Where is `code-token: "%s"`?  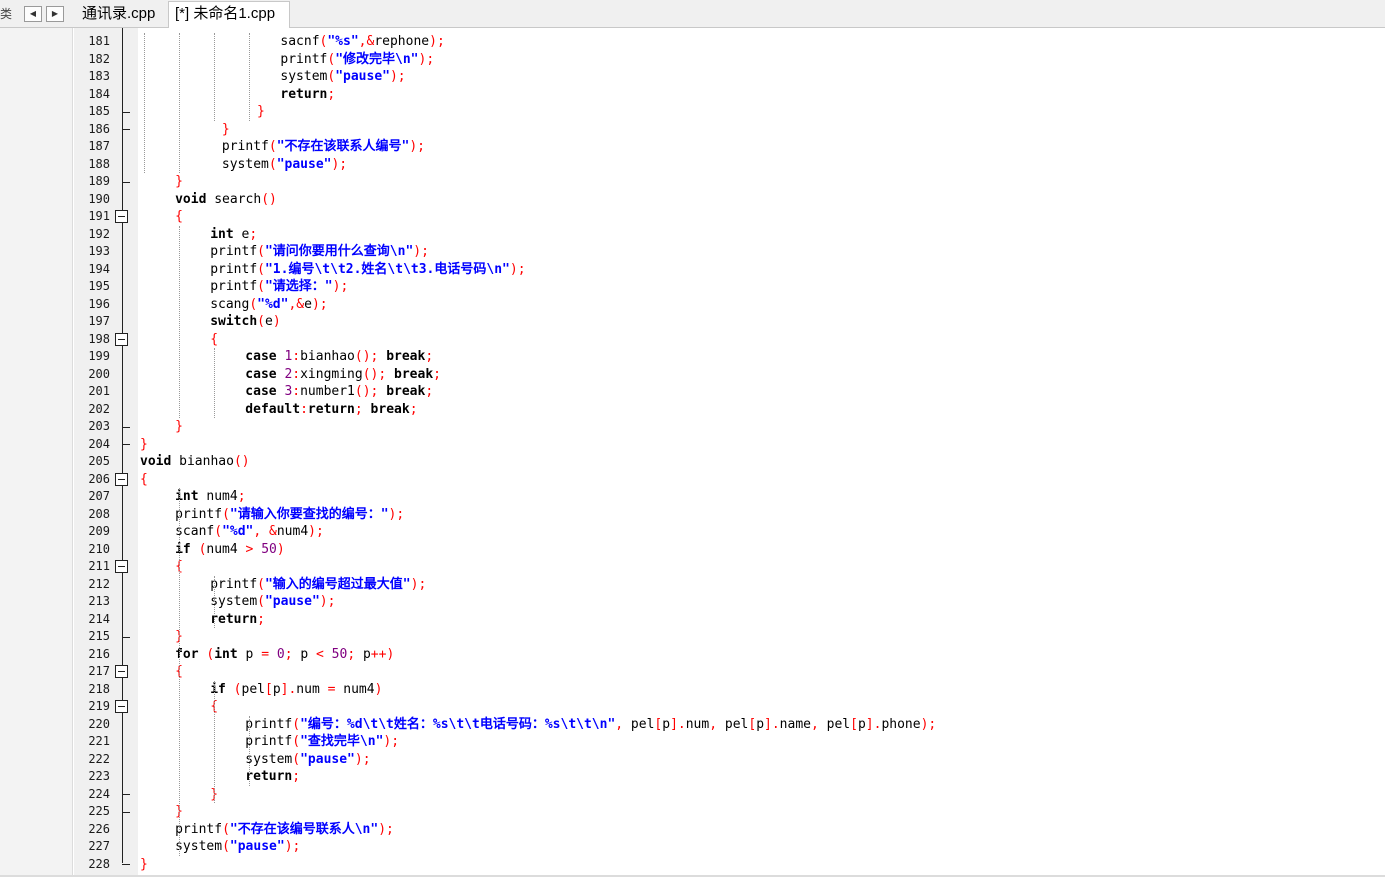
code-token: "%s" is located at coordinates (343, 41).